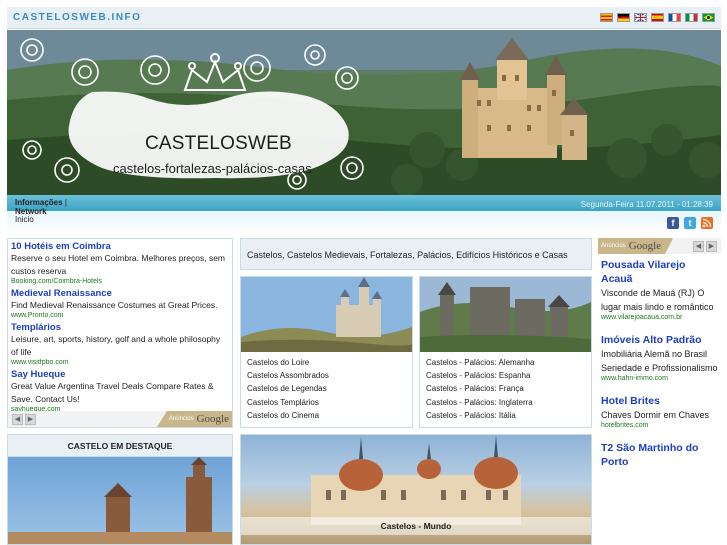 The height and width of the screenshot is (545, 727). Describe the element at coordinates (655, 415) in the screenshot. I see `ad-body: Chaves Dormir em Chaves` at that location.